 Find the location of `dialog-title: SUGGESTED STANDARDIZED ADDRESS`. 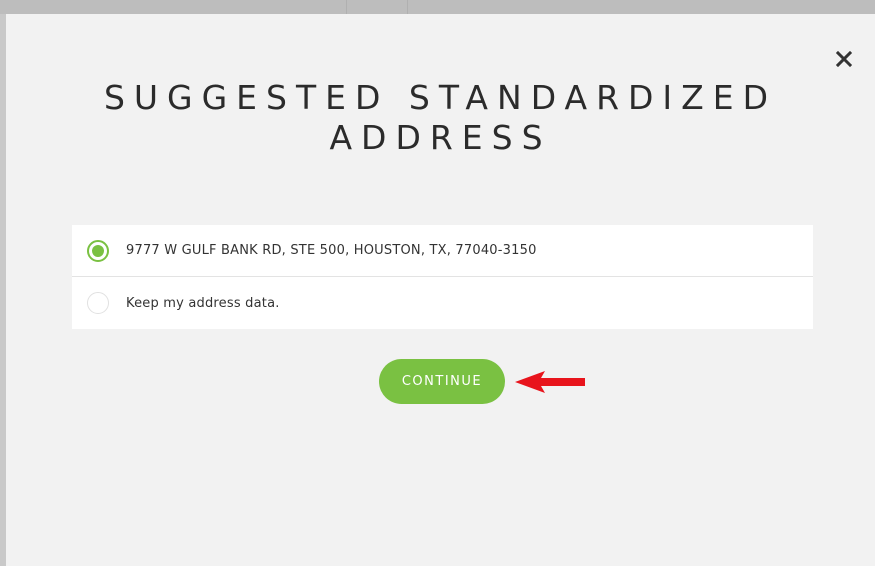

dialog-title: SUGGESTED STANDARDIZED ADDRESS is located at coordinates (440, 118).